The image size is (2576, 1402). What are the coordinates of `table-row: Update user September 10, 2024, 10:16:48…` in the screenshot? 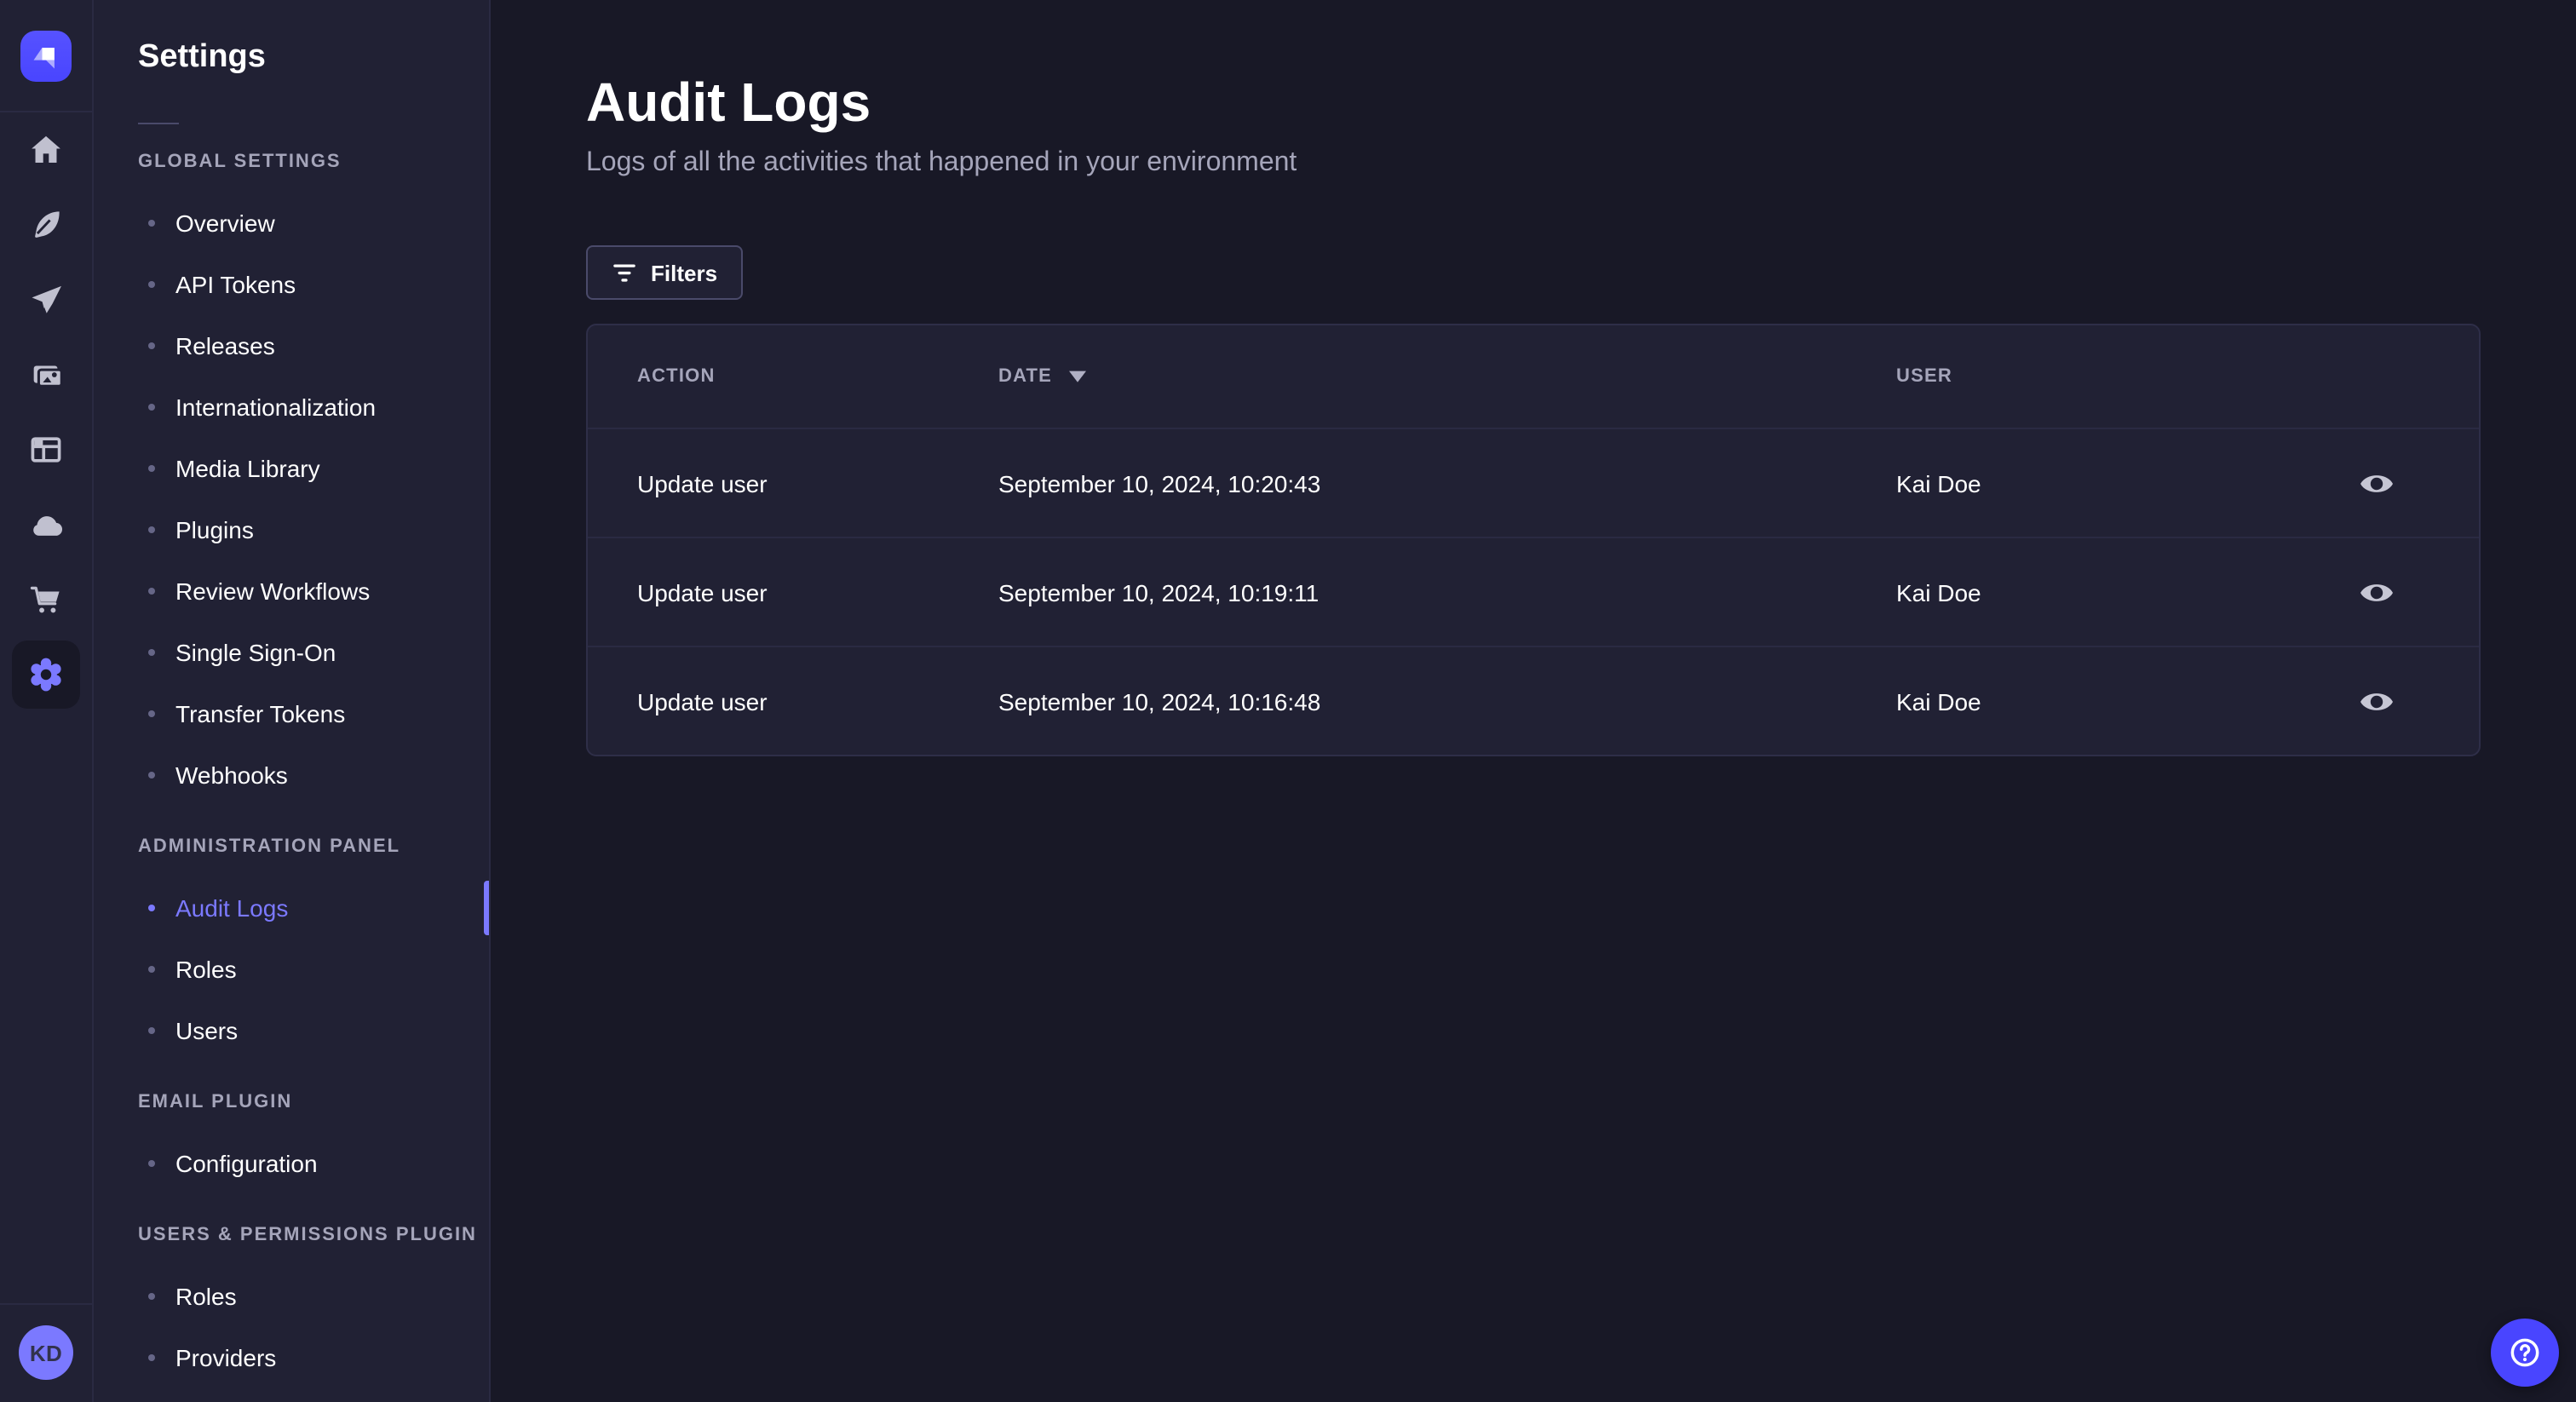 It's located at (1534, 700).